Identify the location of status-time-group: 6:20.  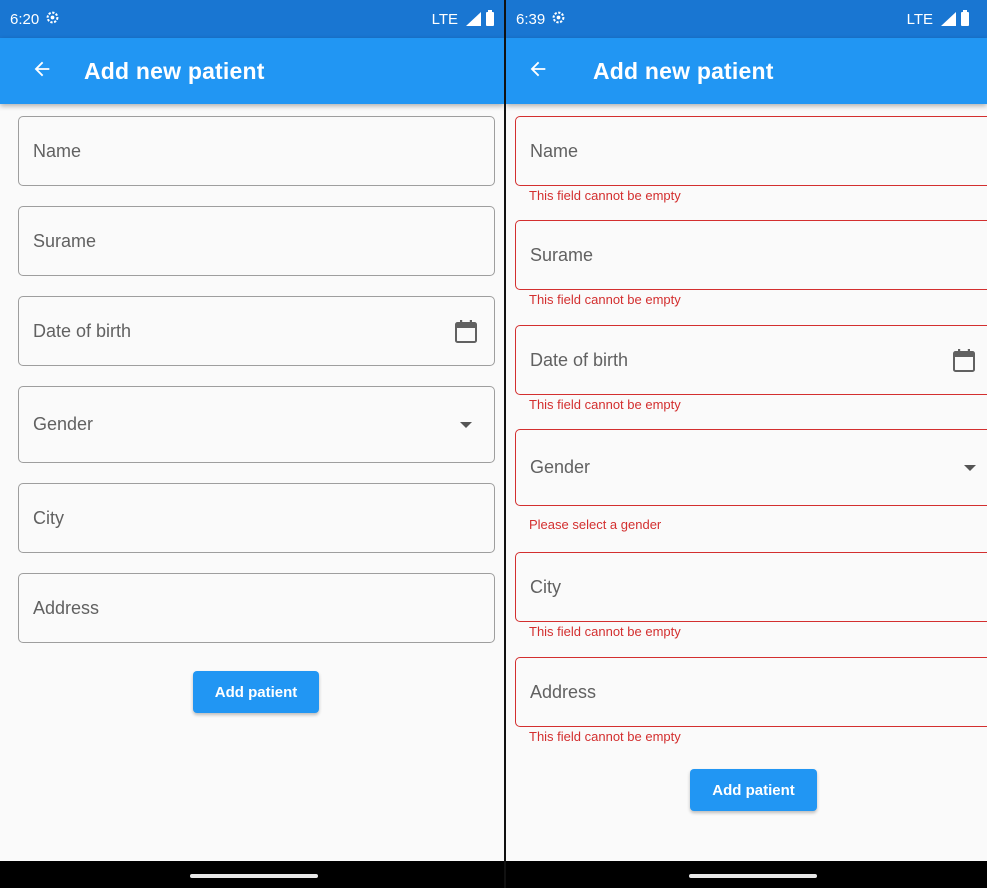
(35, 19).